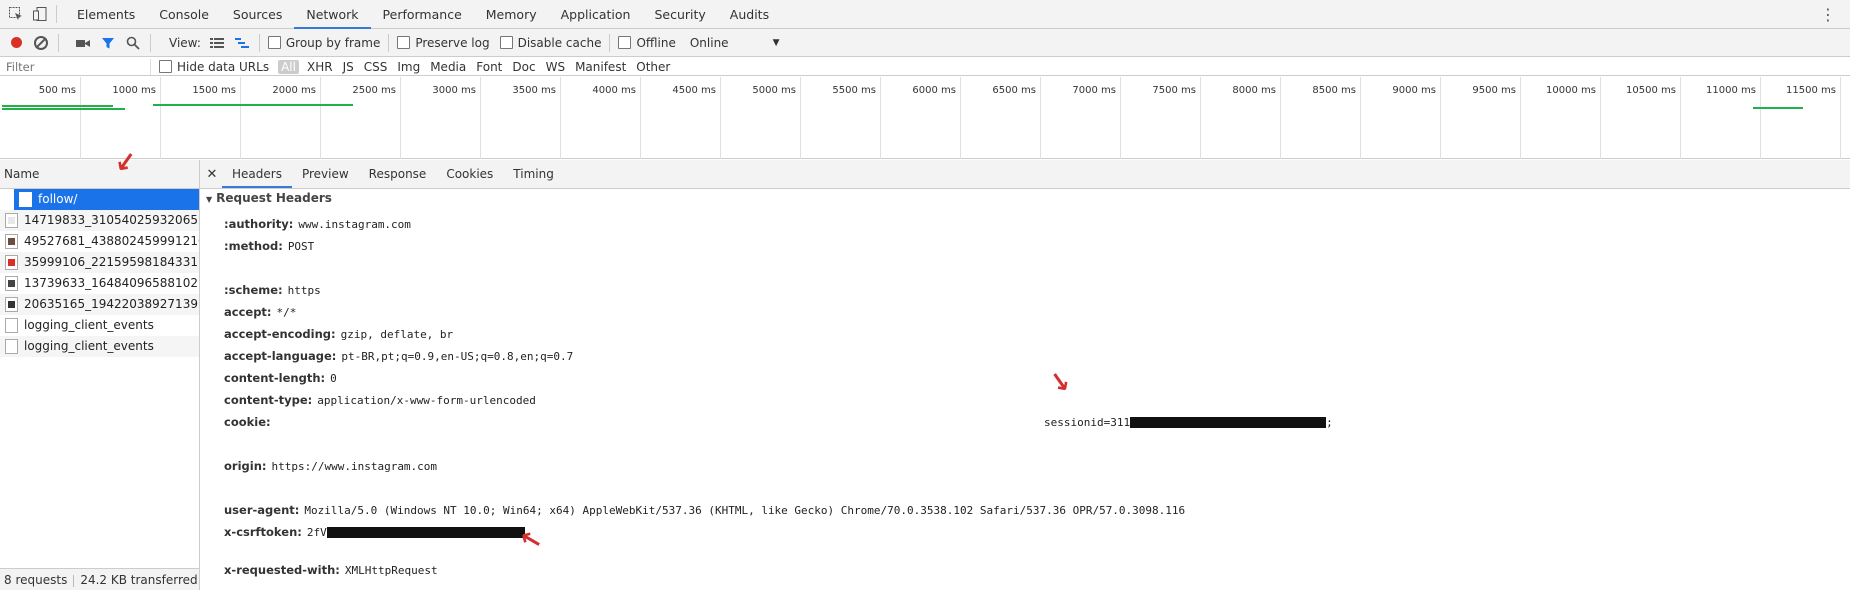 The height and width of the screenshot is (591, 1850). What do you see at coordinates (317, 224) in the screenshot?
I see `header-row: :authority: www.instagram.com` at bounding box center [317, 224].